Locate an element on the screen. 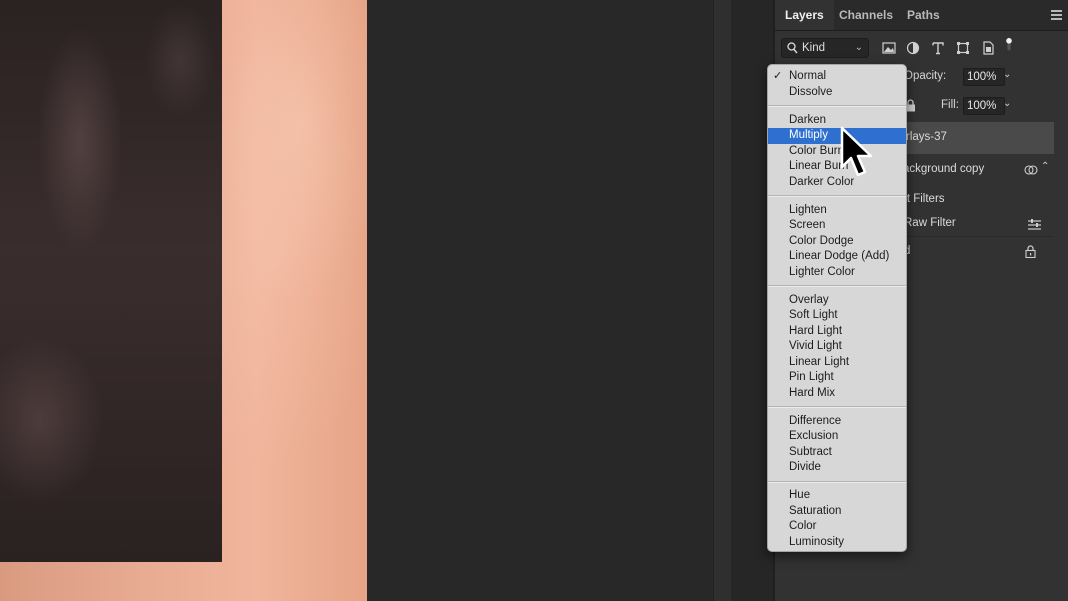  kind-filter-label: Kind is located at coordinates (814, 48).